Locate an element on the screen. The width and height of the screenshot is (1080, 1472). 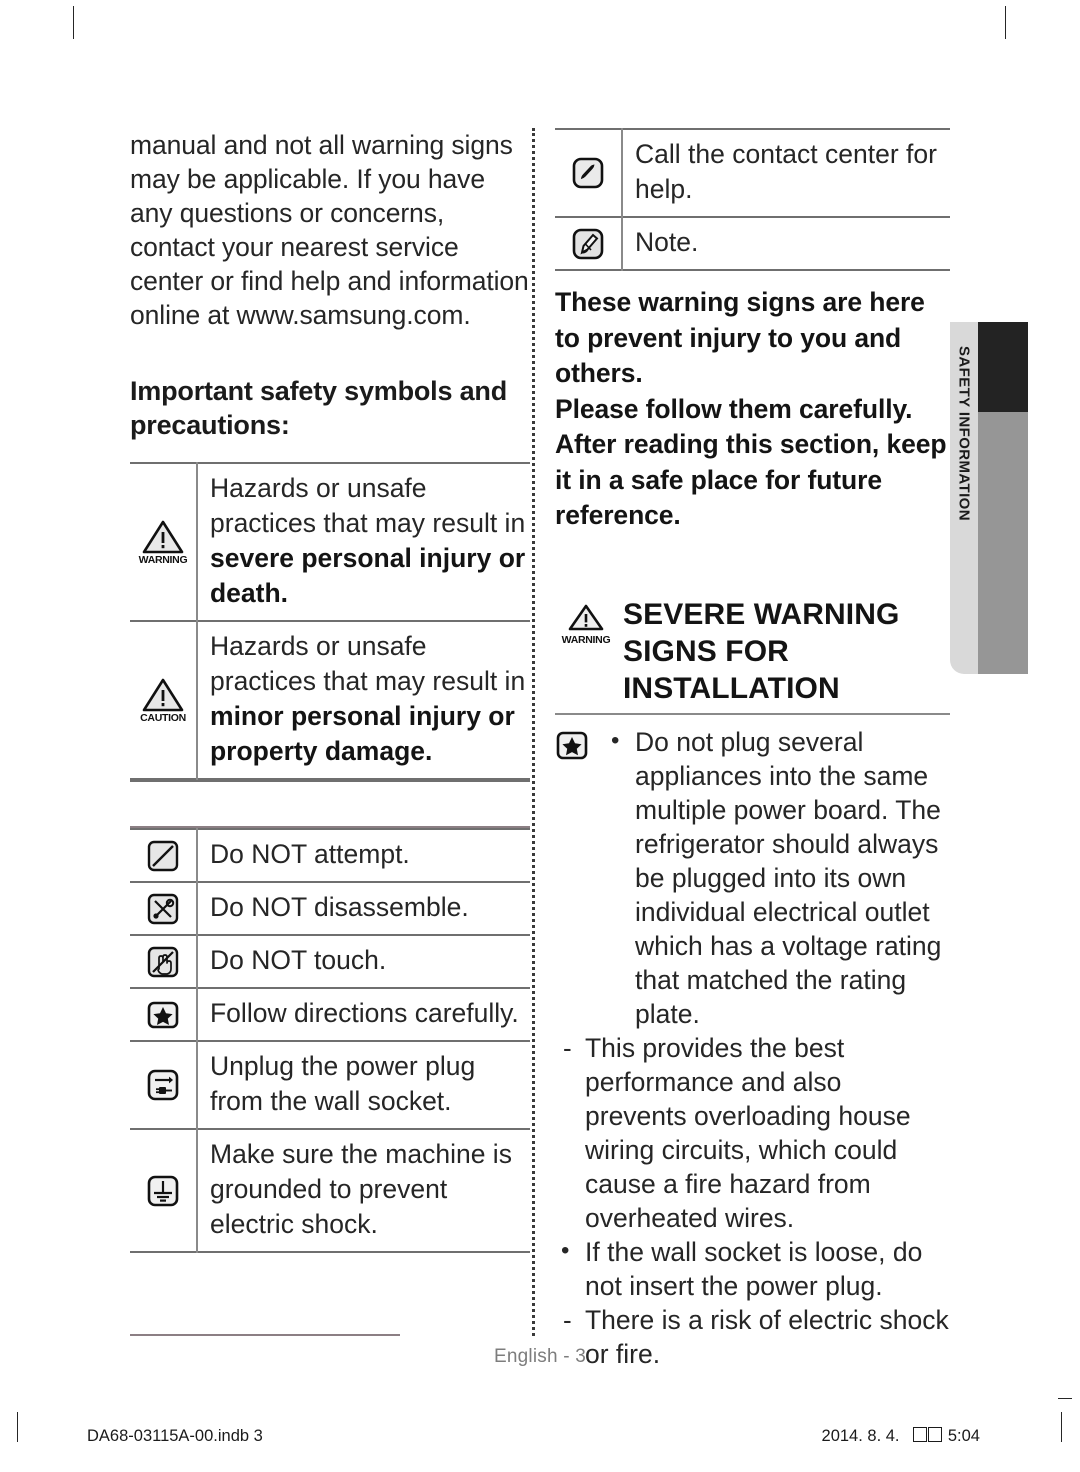
side-tab-active-marker is located at coordinates (1003, 367).